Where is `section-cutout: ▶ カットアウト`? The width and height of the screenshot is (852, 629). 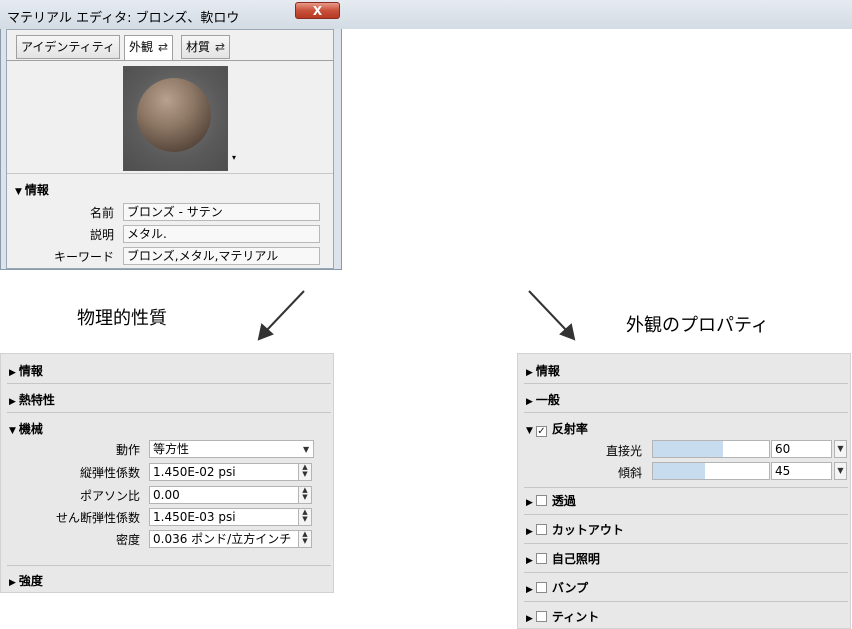 section-cutout: ▶ カットアウト is located at coordinates (575, 529).